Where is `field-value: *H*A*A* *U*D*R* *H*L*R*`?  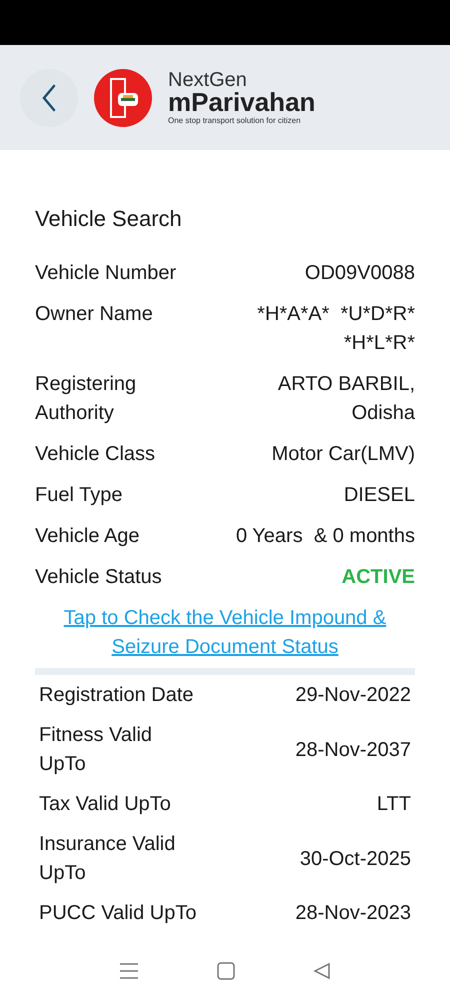 field-value: *H*A*A* *U*D*R* *H*L*R* is located at coordinates (335, 329).